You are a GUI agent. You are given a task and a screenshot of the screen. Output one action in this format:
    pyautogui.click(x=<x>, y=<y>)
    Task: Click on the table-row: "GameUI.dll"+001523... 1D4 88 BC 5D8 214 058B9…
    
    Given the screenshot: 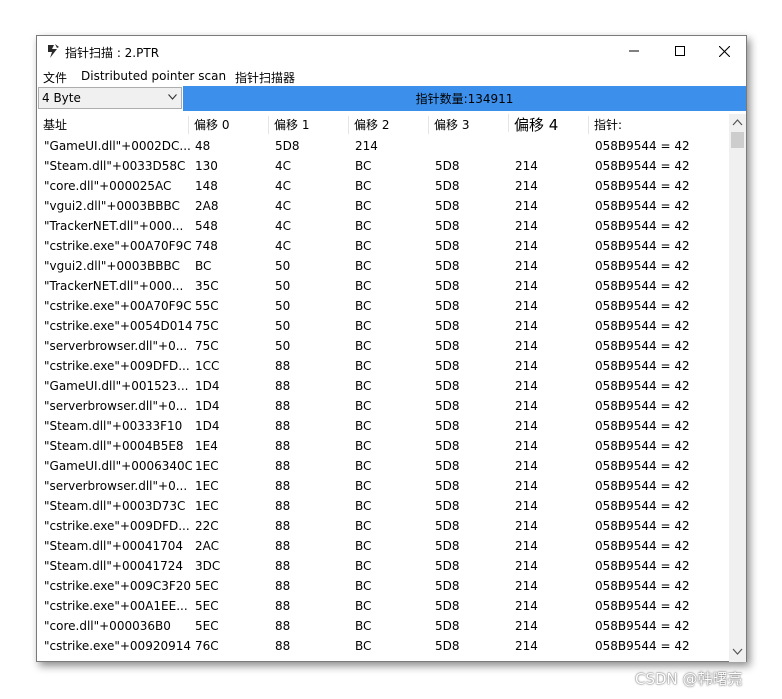 What is the action you would take?
    pyautogui.click(x=383, y=387)
    